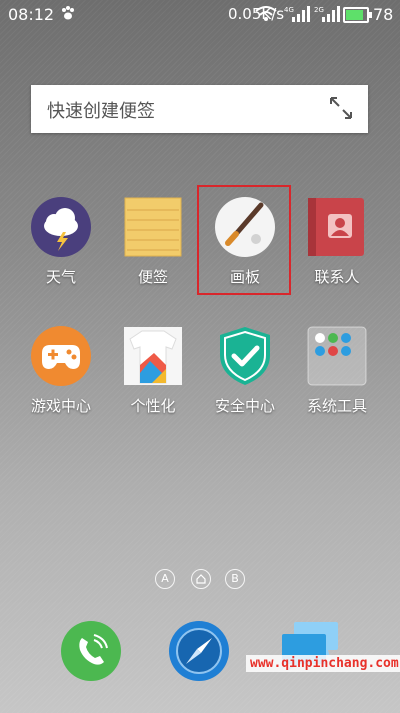 The width and height of the screenshot is (400, 713). I want to click on expand-icon, so click(341, 108).